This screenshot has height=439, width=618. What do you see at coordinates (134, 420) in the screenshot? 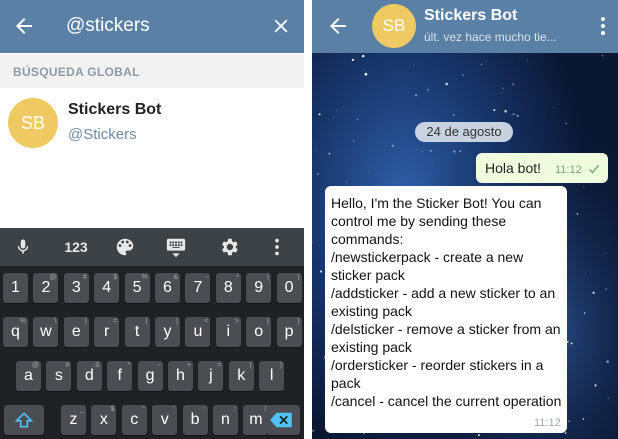
I see `key-c: c "` at bounding box center [134, 420].